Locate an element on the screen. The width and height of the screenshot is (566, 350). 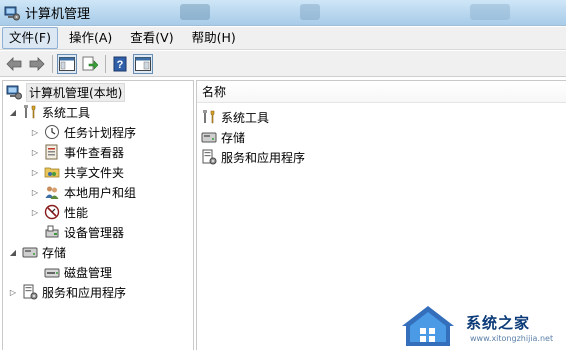
tree-item-device-manager: 设备管理器 is located at coordinates (84, 232).